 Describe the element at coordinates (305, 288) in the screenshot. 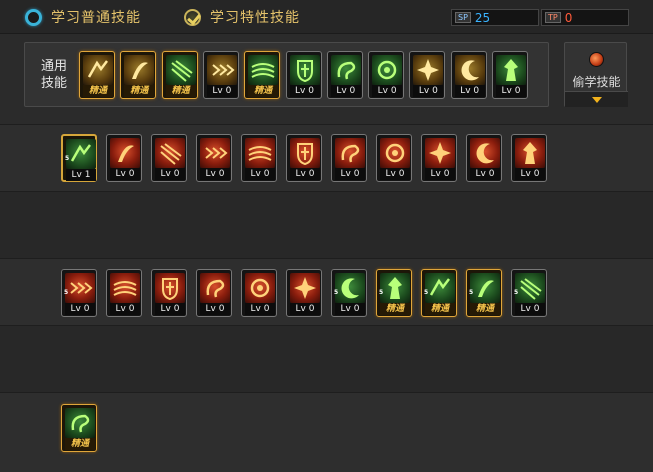

I see `blaze-icon` at that location.